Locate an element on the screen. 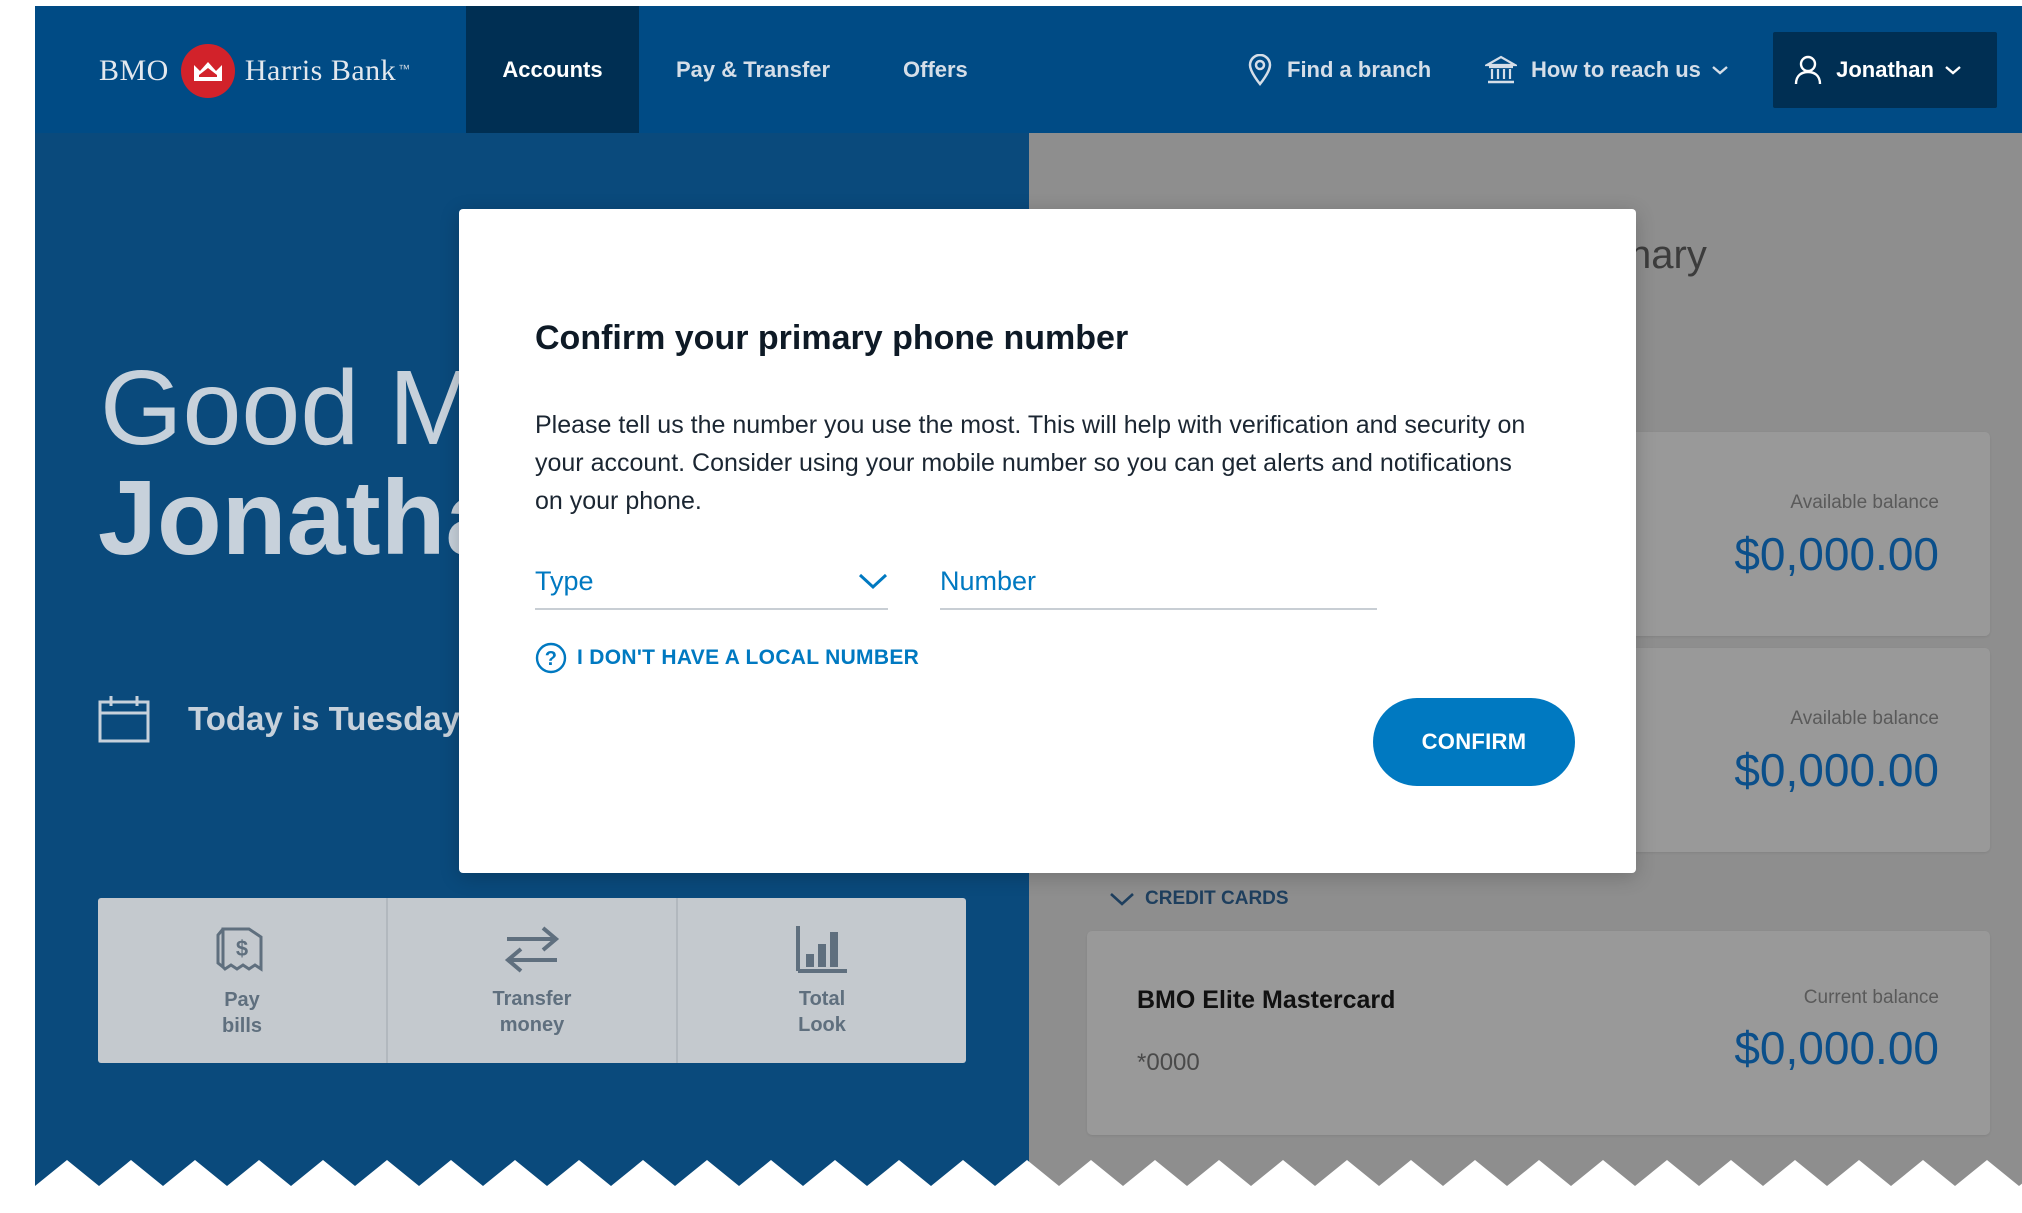 The width and height of the screenshot is (2022, 1213). quick-total-look: Total Look is located at coordinates (822, 980).